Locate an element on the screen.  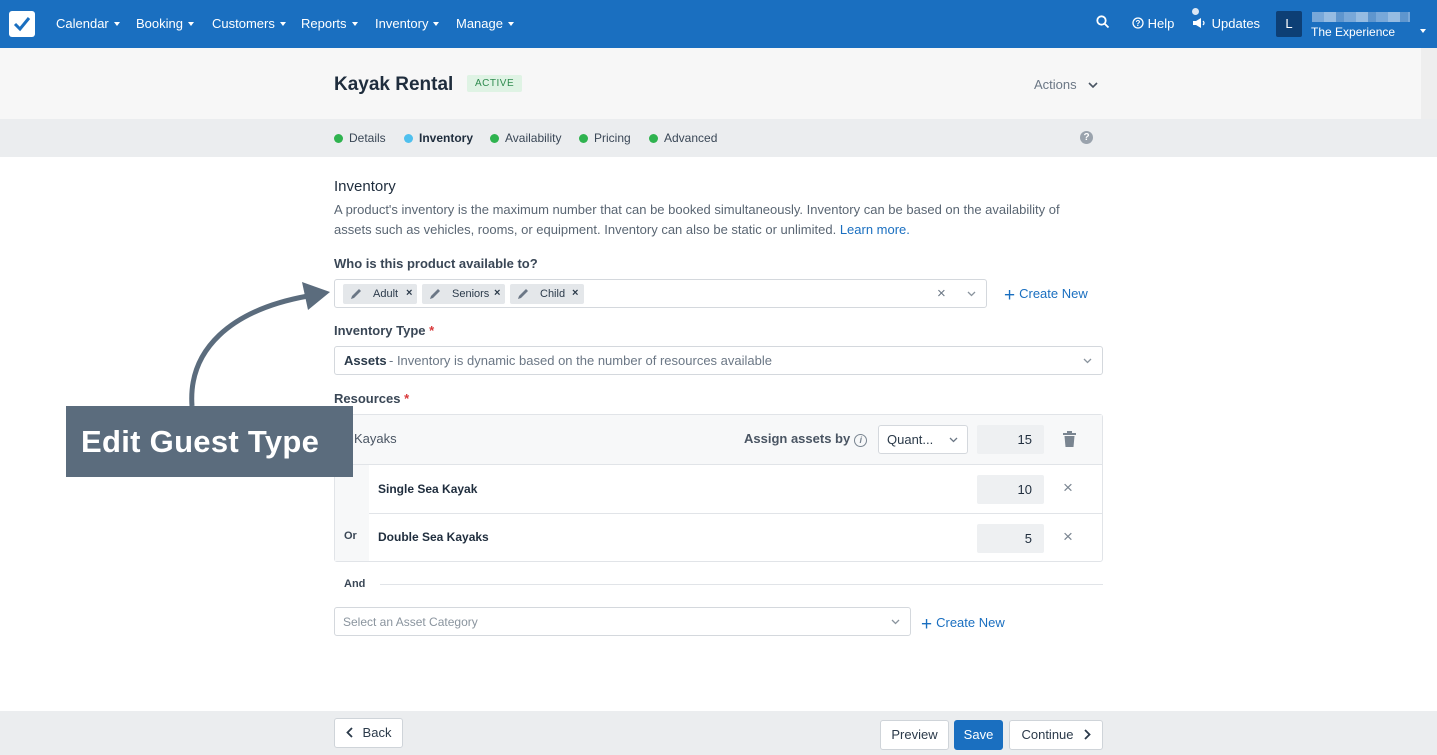
available-to-label: Who is this product available to? is located at coordinates (436, 263).